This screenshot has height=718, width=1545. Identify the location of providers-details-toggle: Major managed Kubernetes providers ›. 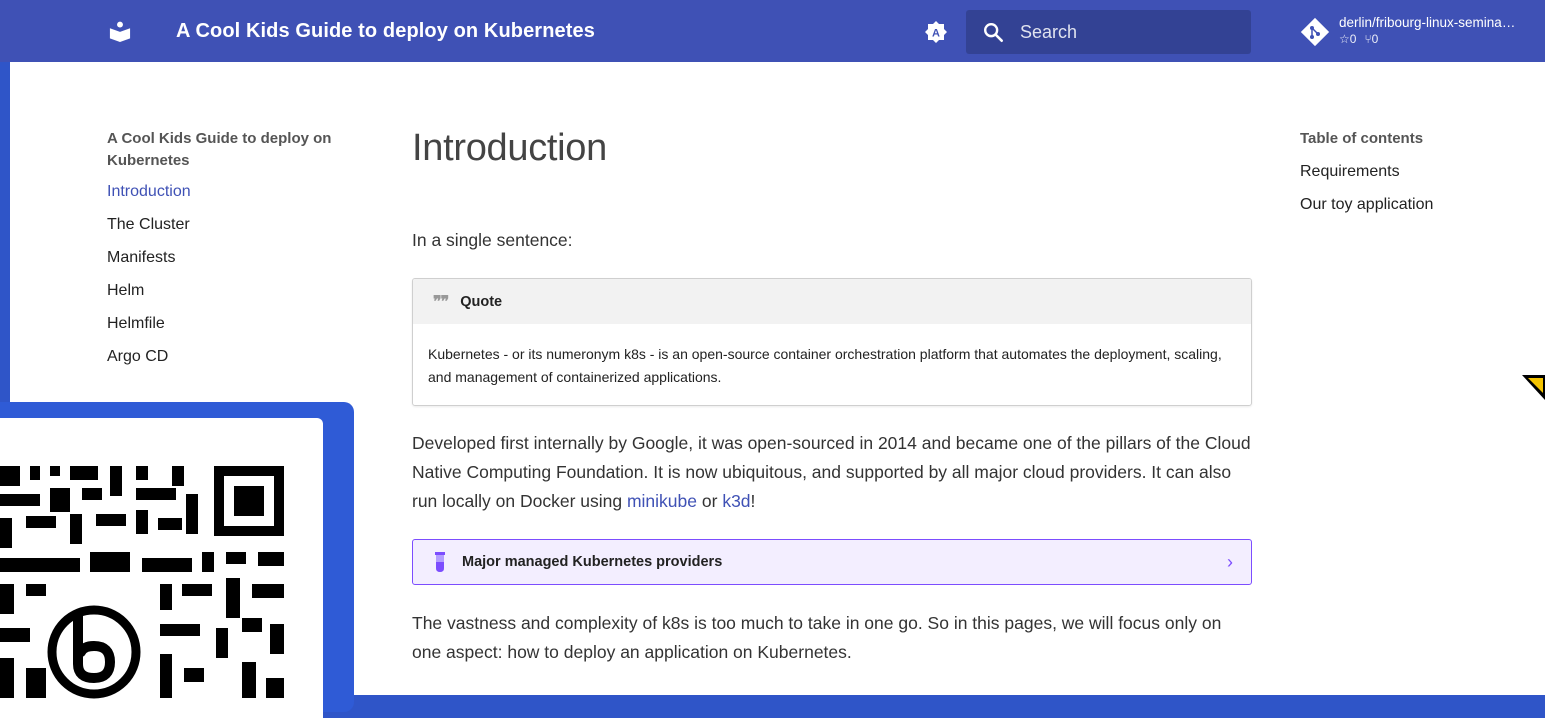
(832, 562).